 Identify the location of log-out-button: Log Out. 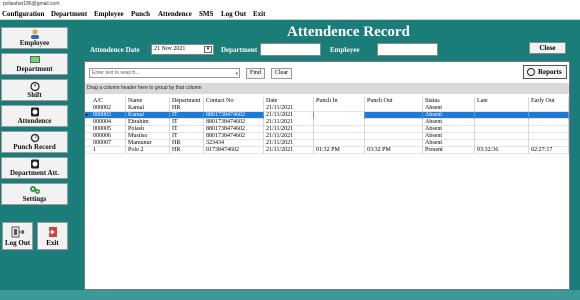
(17, 236).